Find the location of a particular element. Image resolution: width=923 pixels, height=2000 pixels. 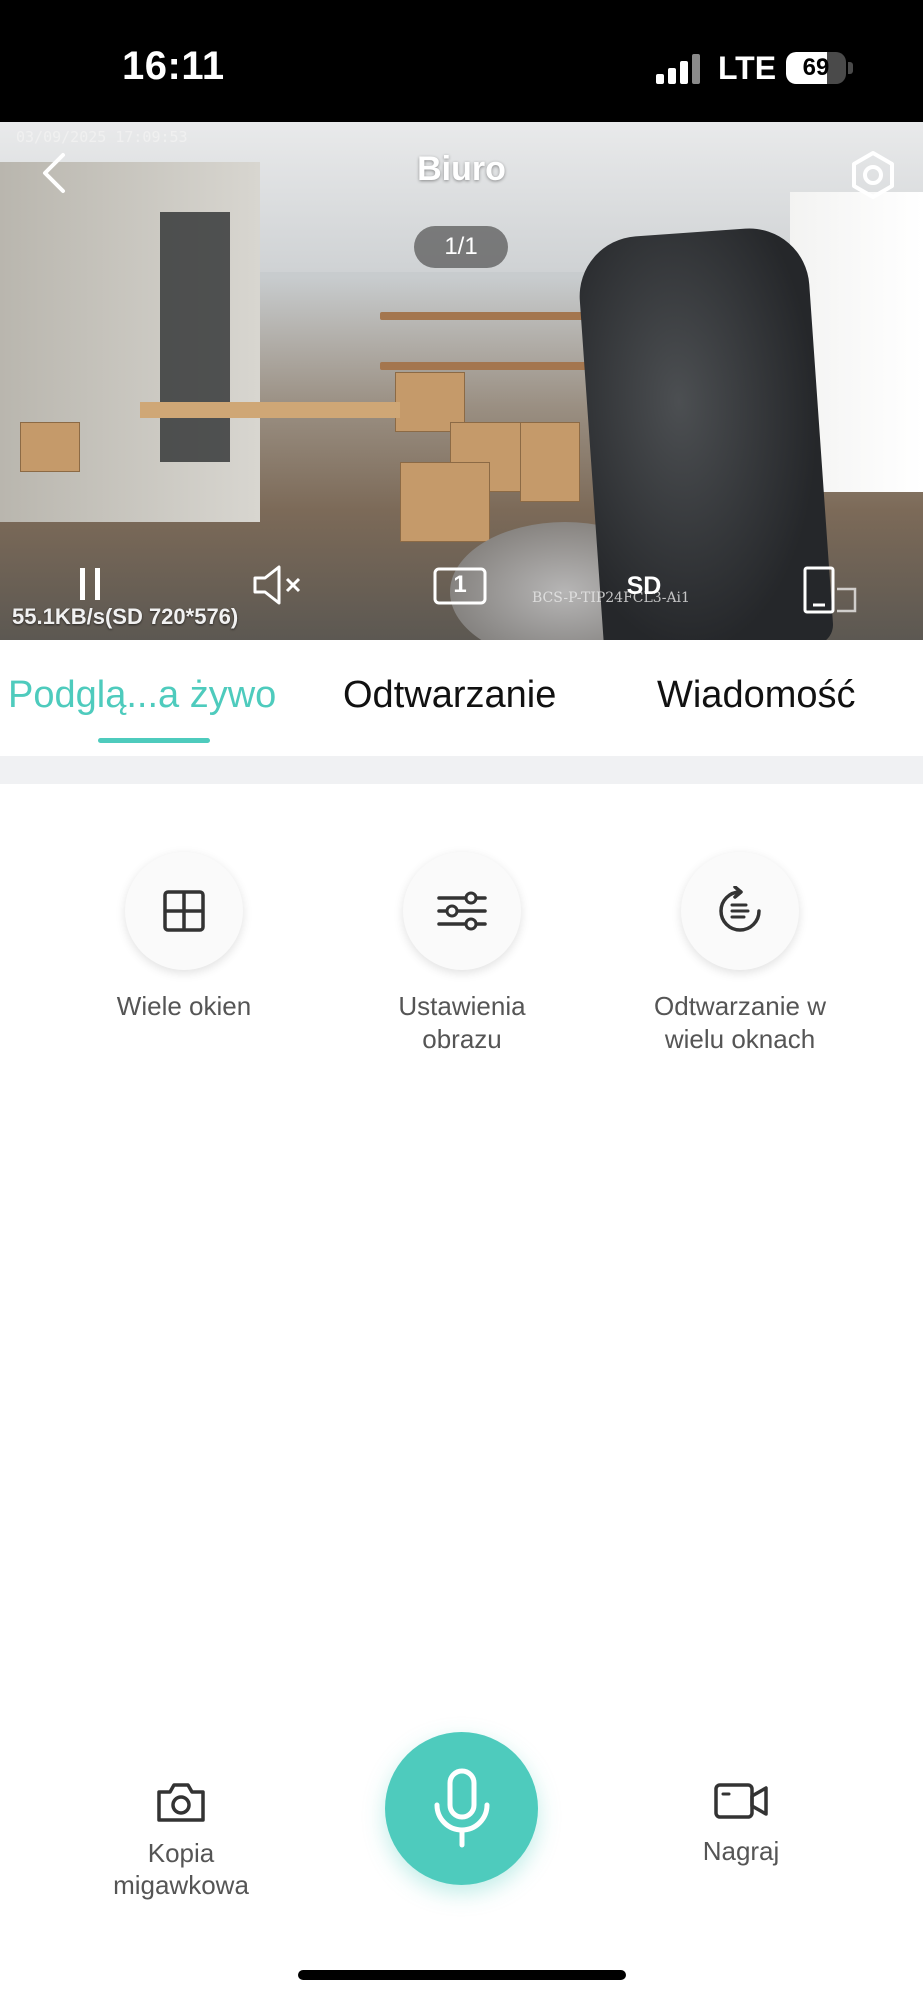

tab-live-view: Podglą...a żywo is located at coordinates (142, 695).